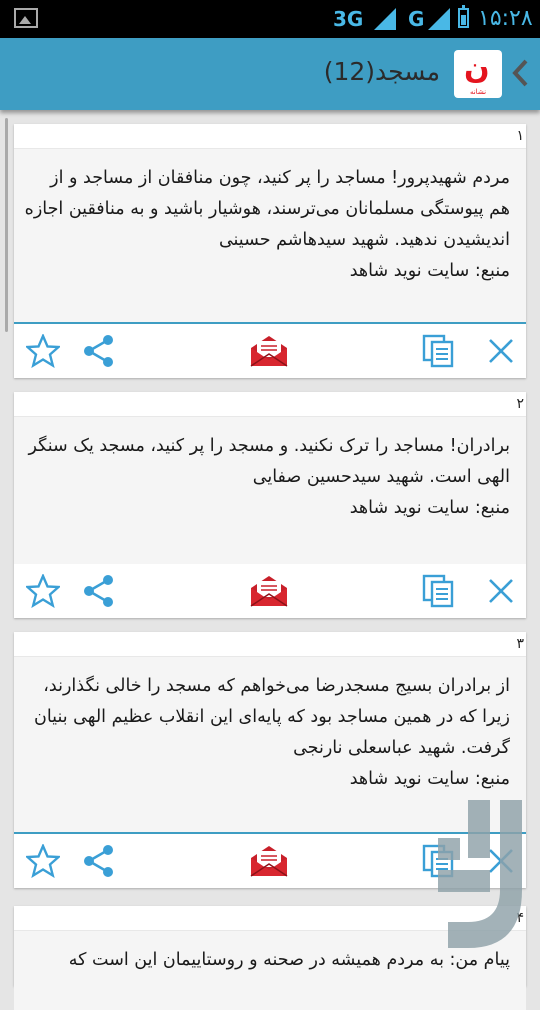 The height and width of the screenshot is (1010, 540). Describe the element at coordinates (385, 19) in the screenshot. I see `signal-strength-icon` at that location.